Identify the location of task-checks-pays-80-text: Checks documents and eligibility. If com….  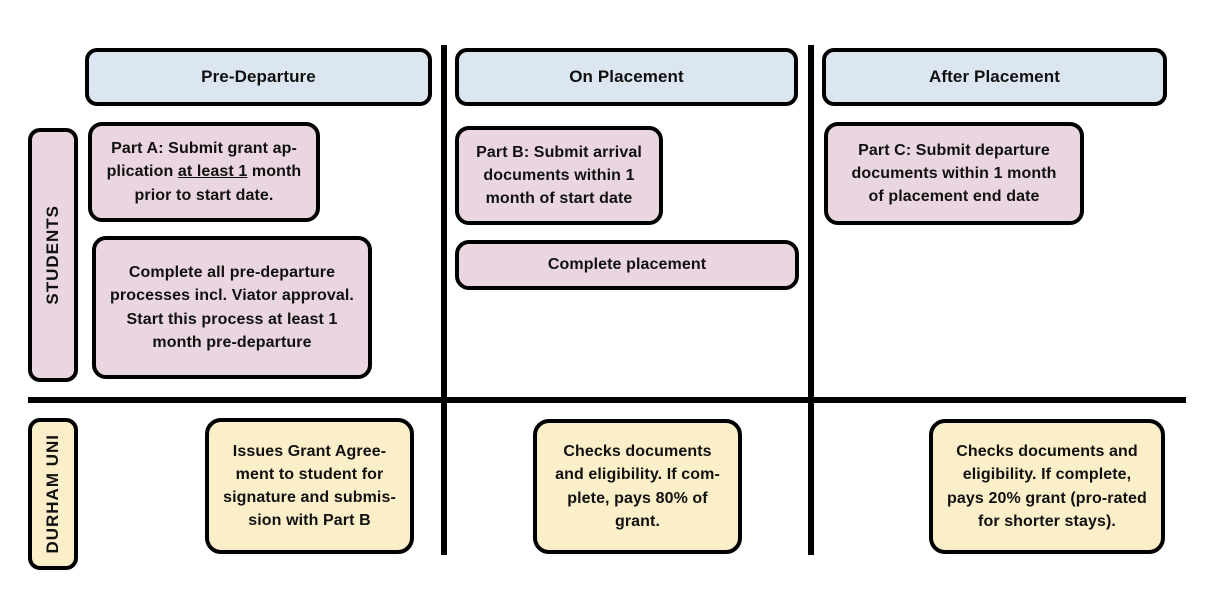
(637, 486).